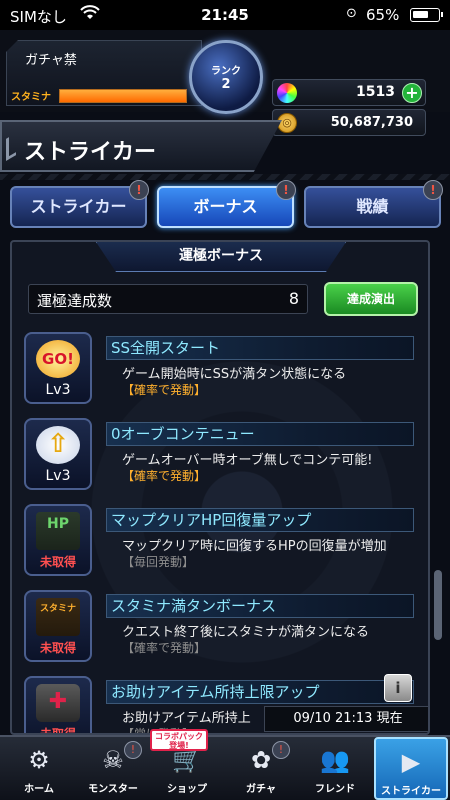 The image size is (450, 800). I want to click on bonus-description: ゲーム開始時にSSが満タン状態になる, so click(234, 374).